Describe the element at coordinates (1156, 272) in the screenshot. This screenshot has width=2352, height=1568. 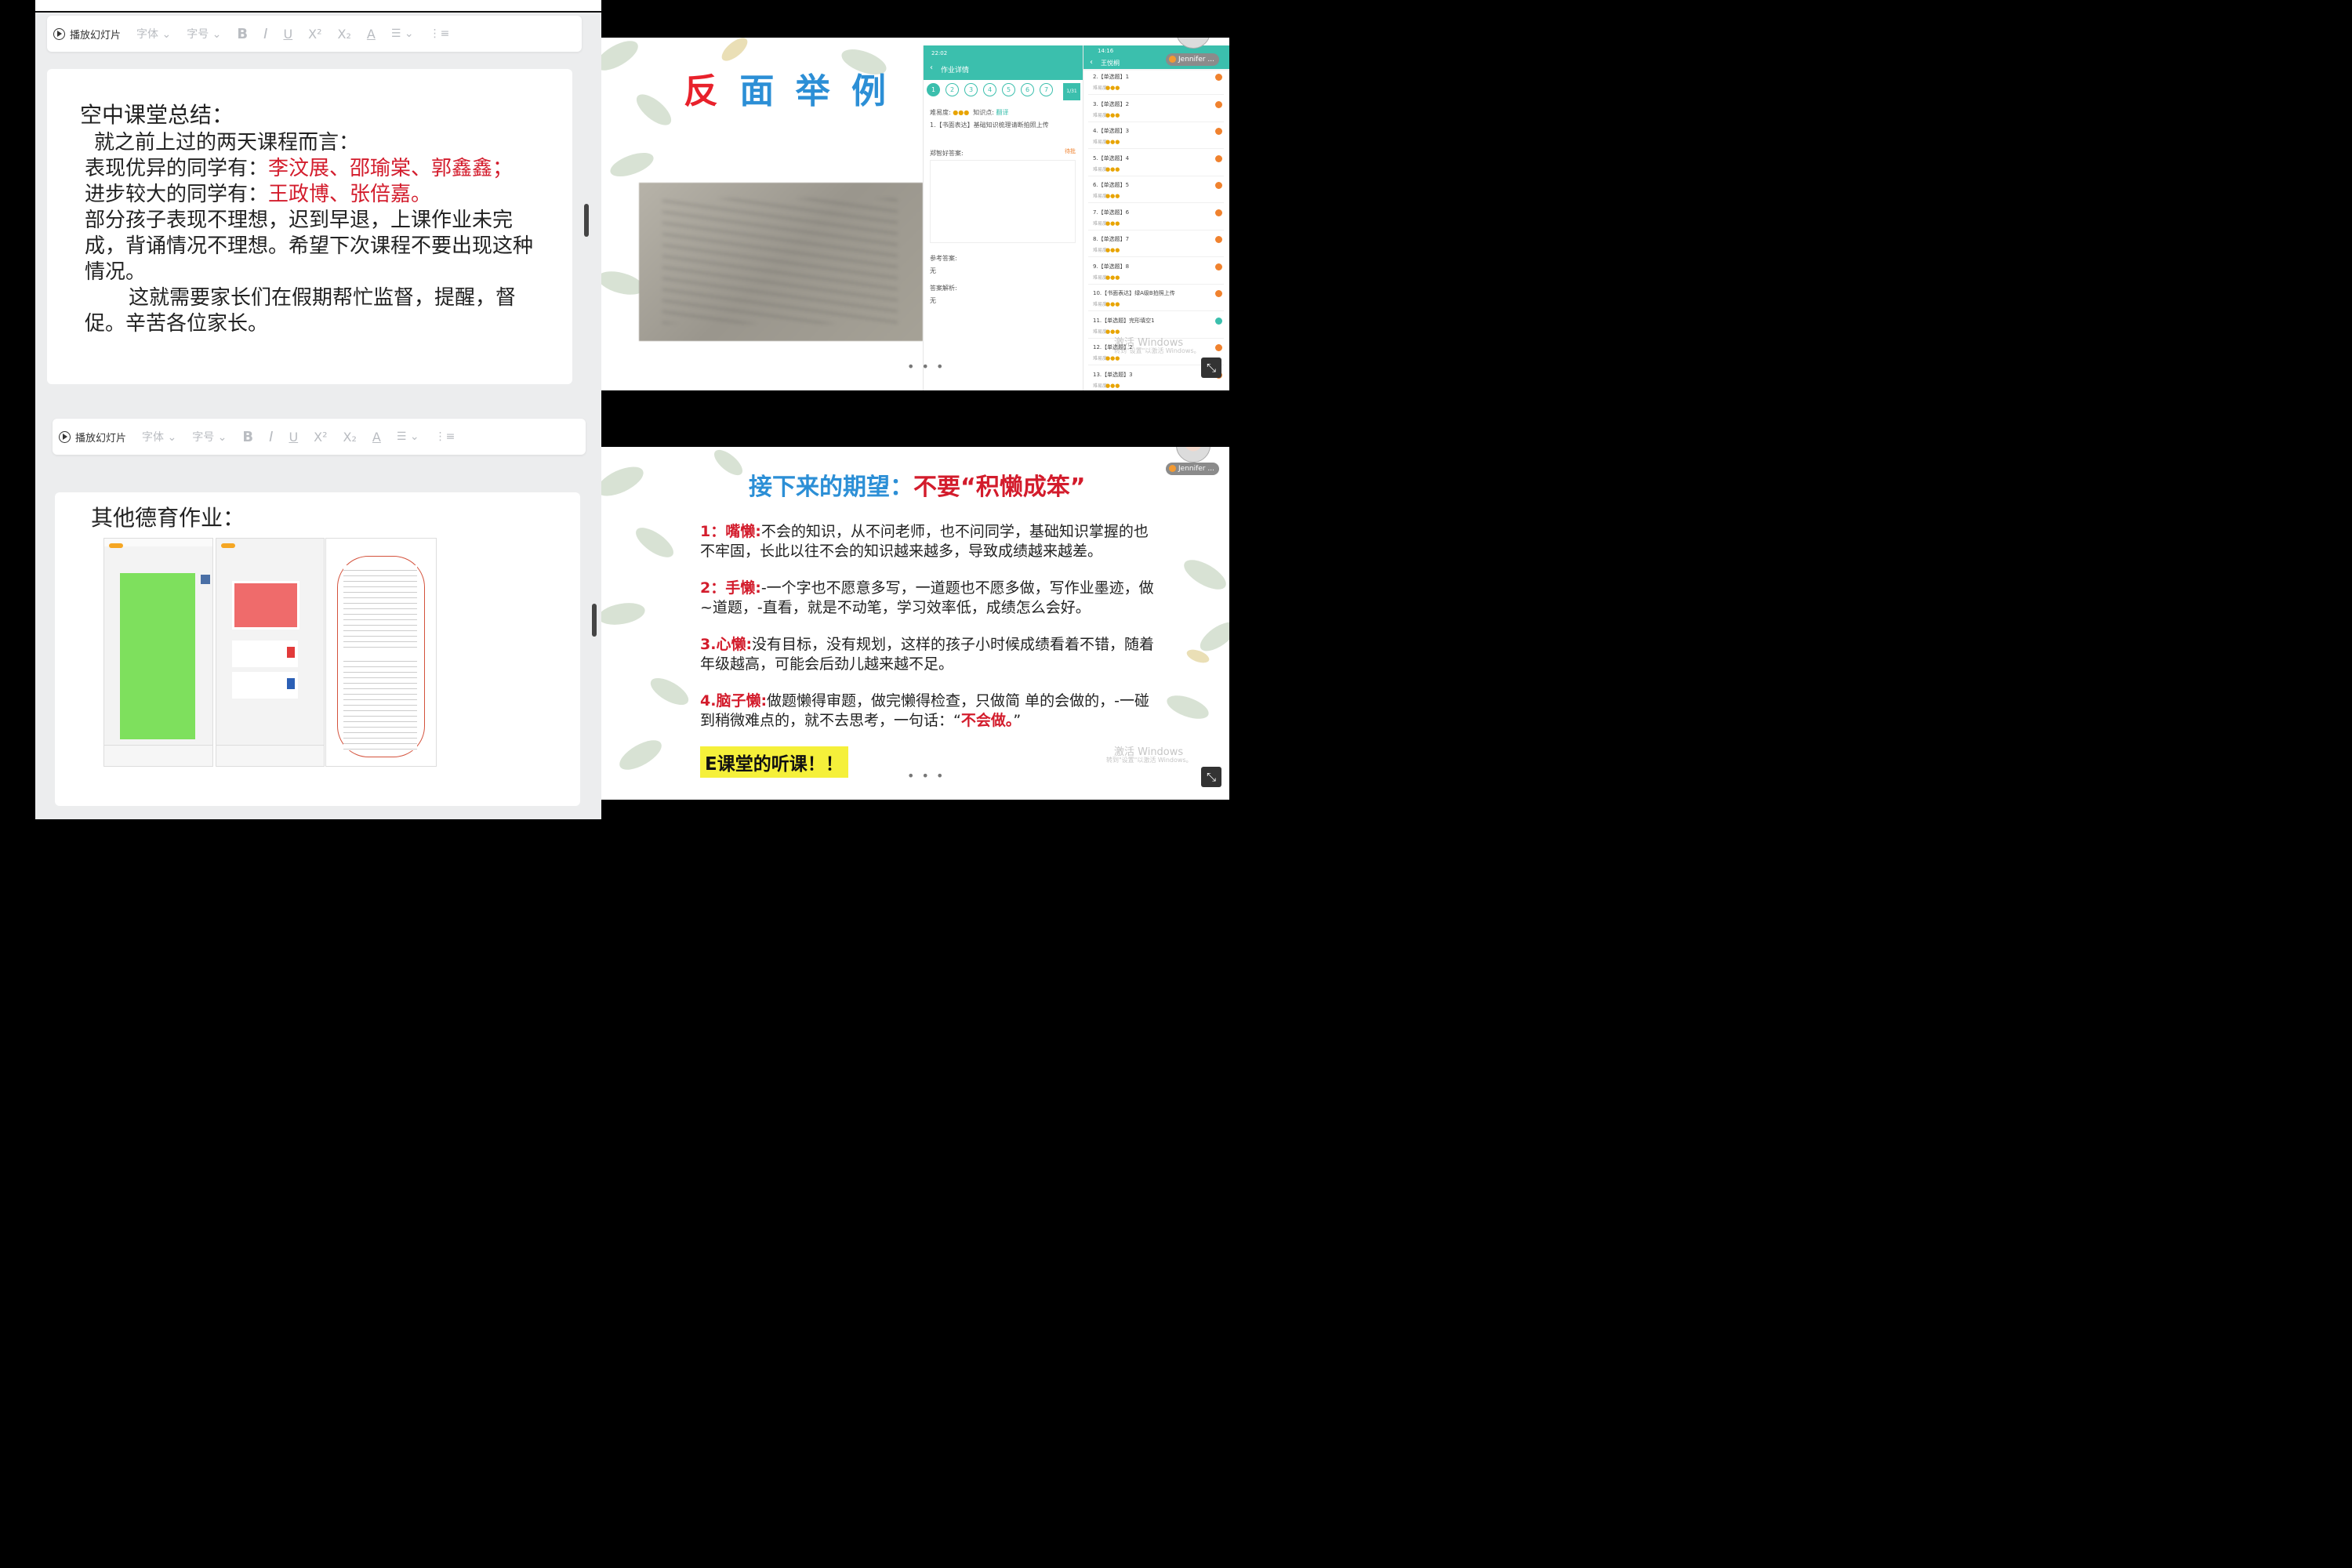
I see `question-list-item: 9.【单选题】8 难易度: ●●●` at that location.